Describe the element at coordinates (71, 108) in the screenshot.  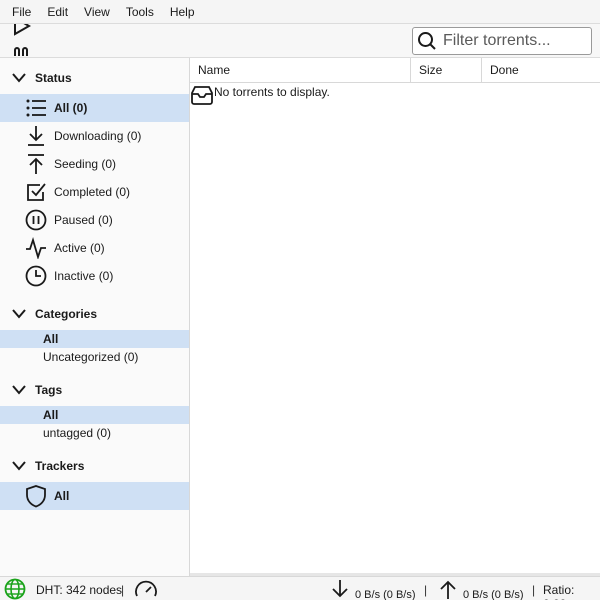
I see `status-item-label: All (0)` at that location.